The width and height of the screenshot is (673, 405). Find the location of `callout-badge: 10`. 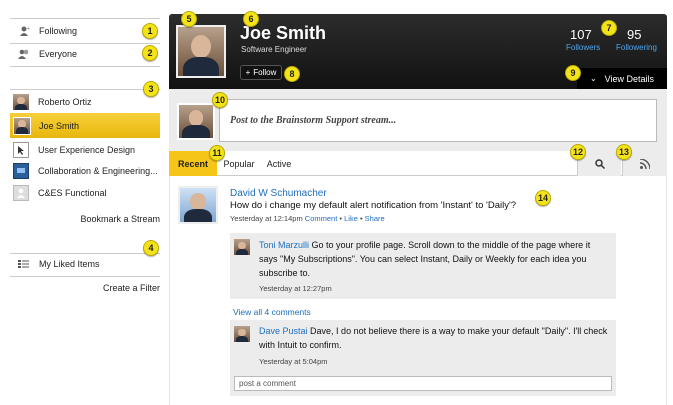

callout-badge: 10 is located at coordinates (220, 100).